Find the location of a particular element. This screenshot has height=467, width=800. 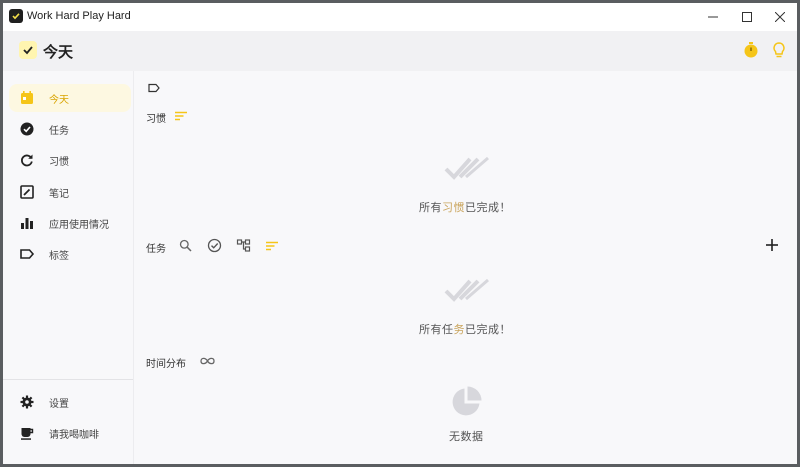

sidebar-item-label: 今天 is located at coordinates (59, 100).